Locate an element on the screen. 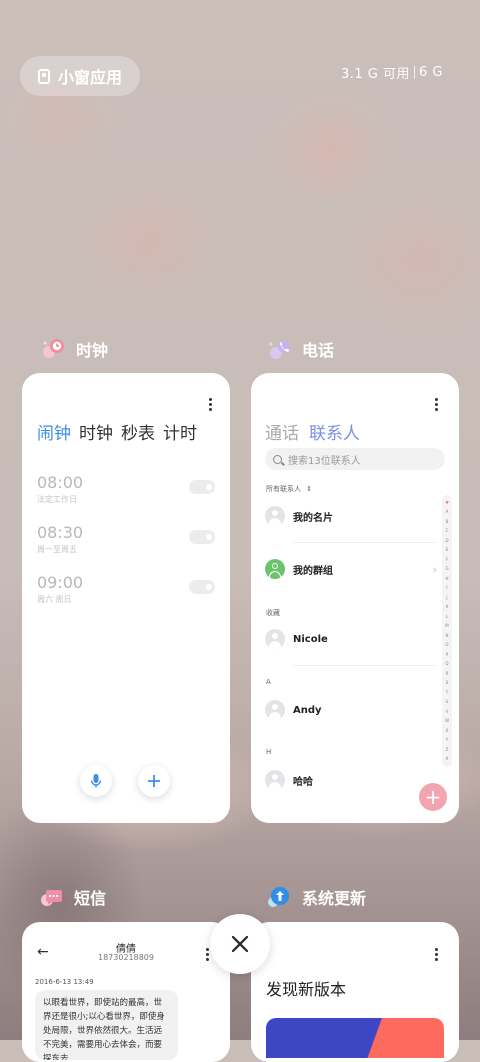 The height and width of the screenshot is (1062, 480). alphabet-index: ♥ A B C D E F G H I J K L M N O P Q R S T U V W X Y Z # is located at coordinates (447, 631).